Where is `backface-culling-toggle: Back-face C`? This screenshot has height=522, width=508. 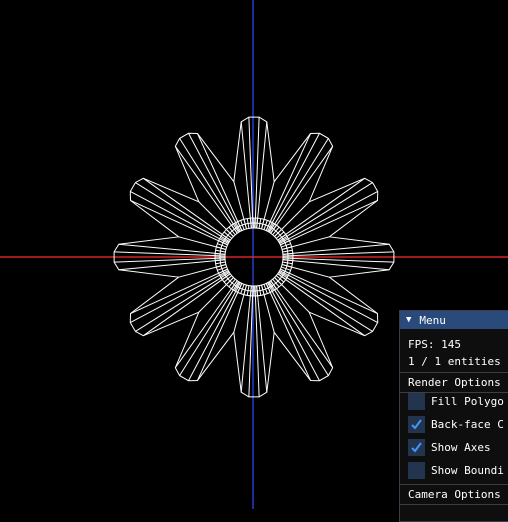
backface-culling-toggle: Back-face C is located at coordinates (456, 424).